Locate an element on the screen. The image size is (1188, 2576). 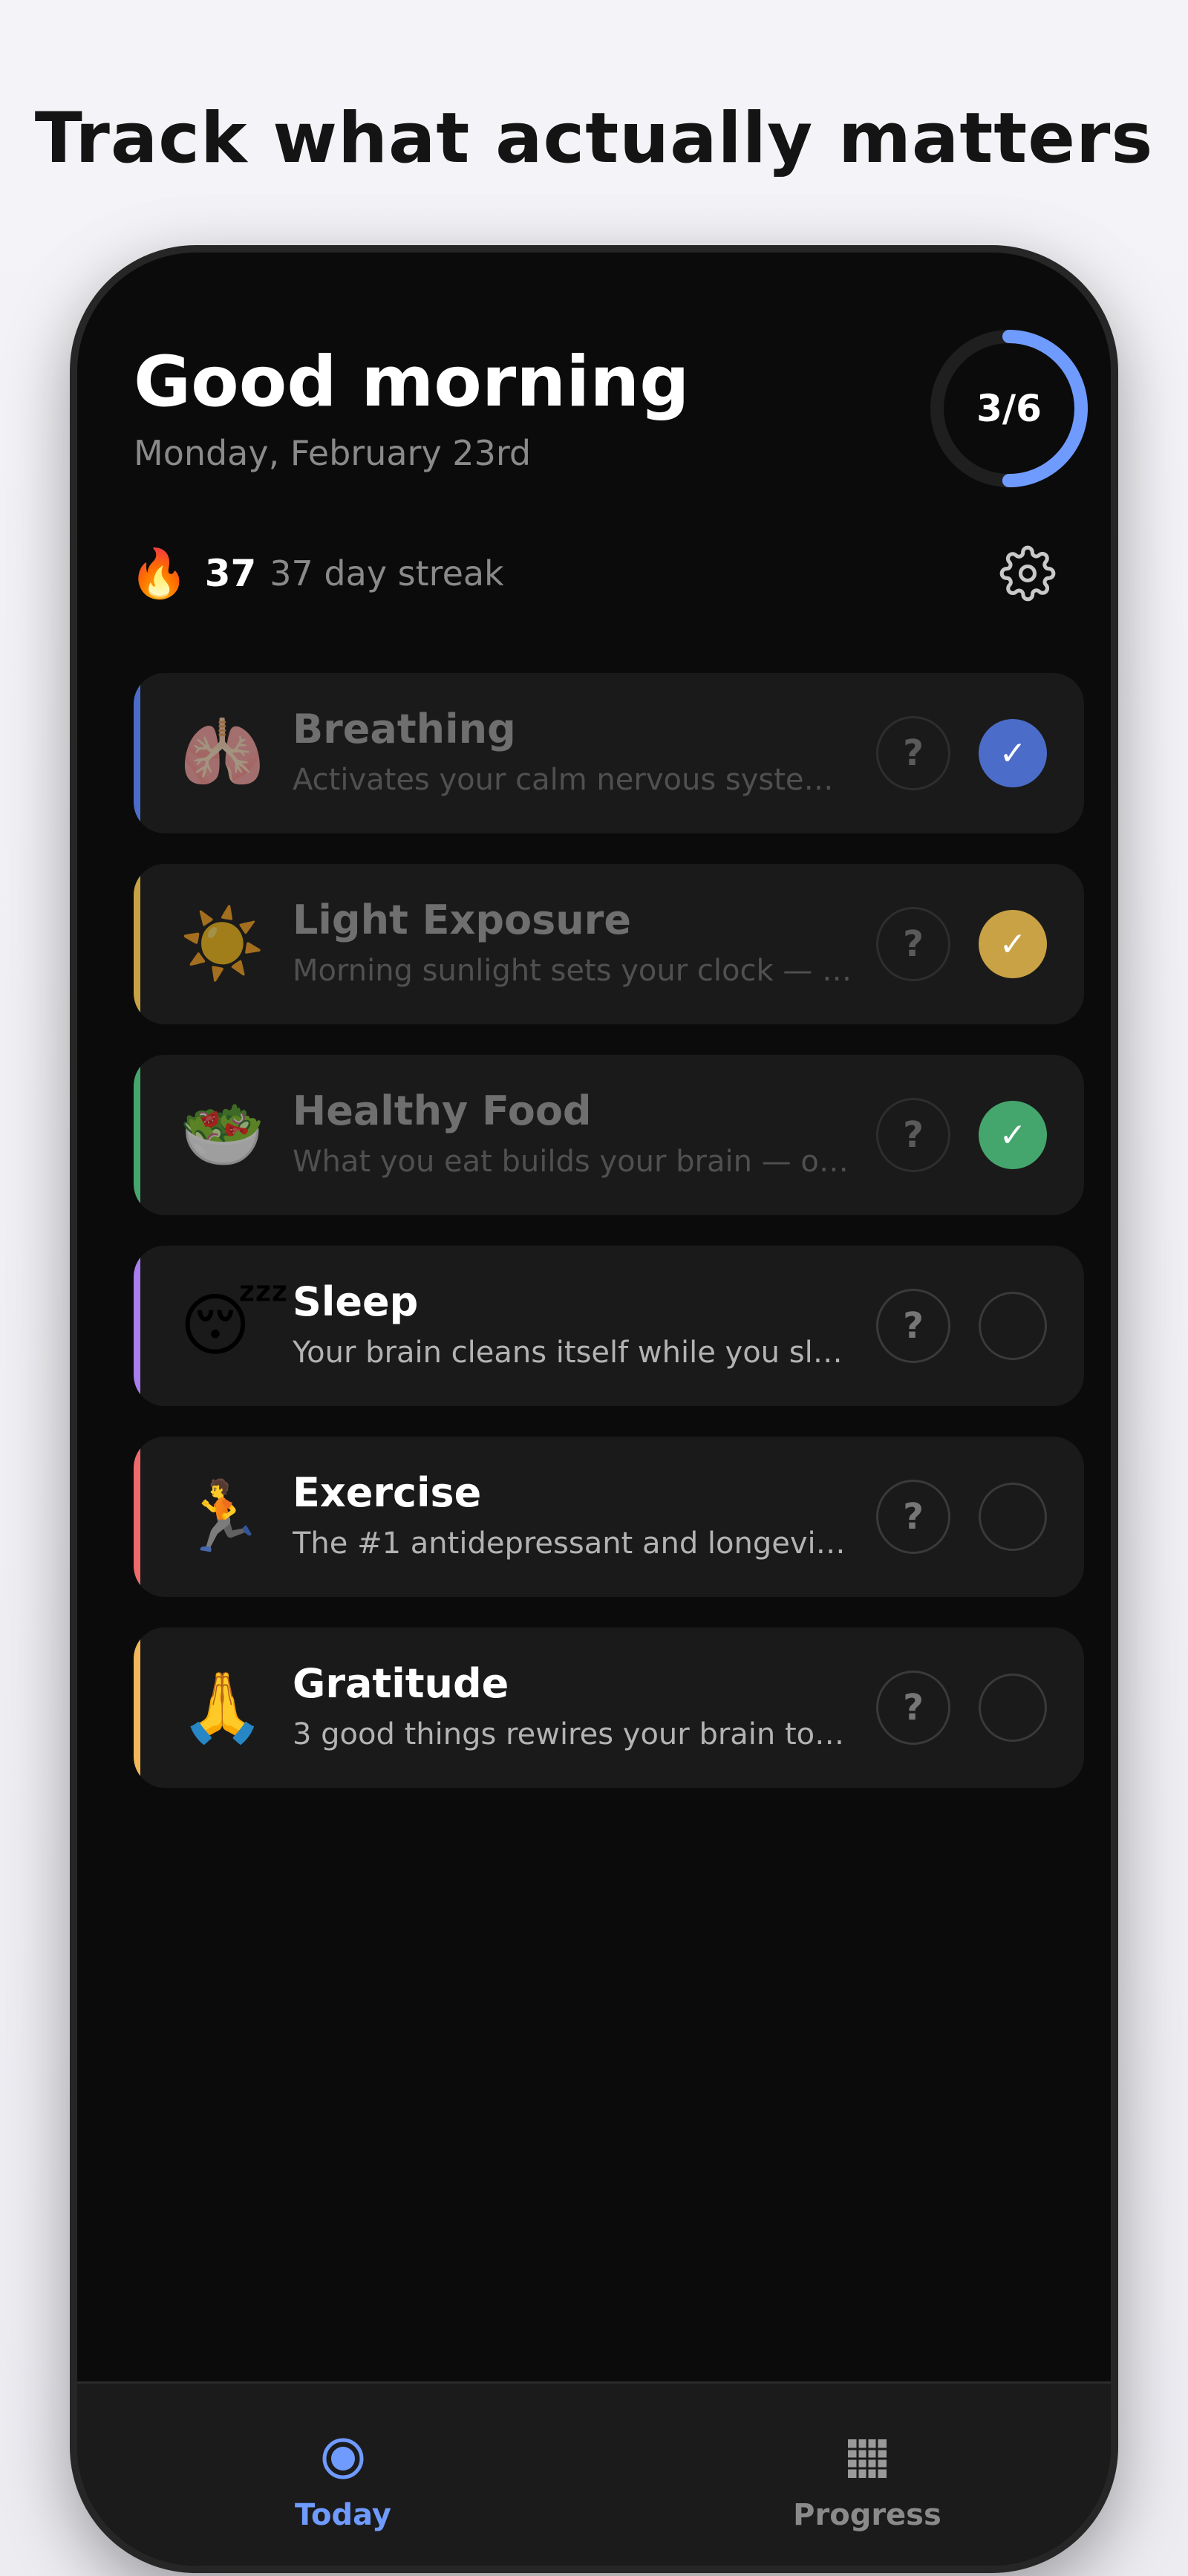
progress-count: 3/6 is located at coordinates (1009, 409).